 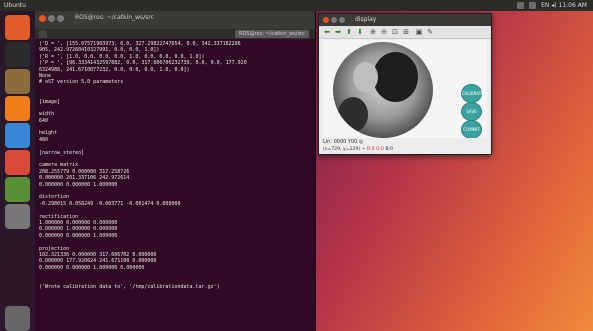 What do you see at coordinates (338, 32) in the screenshot?
I see `forward-arrow-icon: ➡` at bounding box center [338, 32].